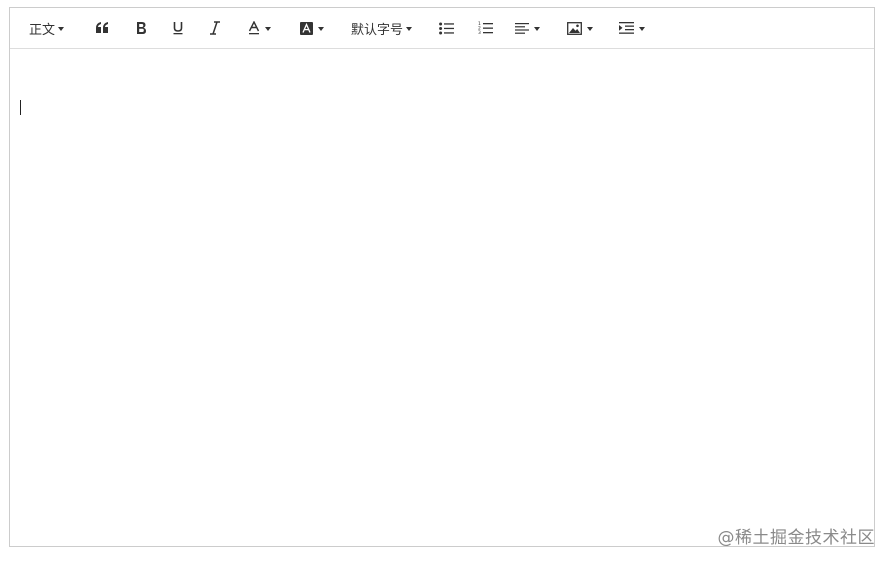  I want to click on underline-button, so click(178, 28).